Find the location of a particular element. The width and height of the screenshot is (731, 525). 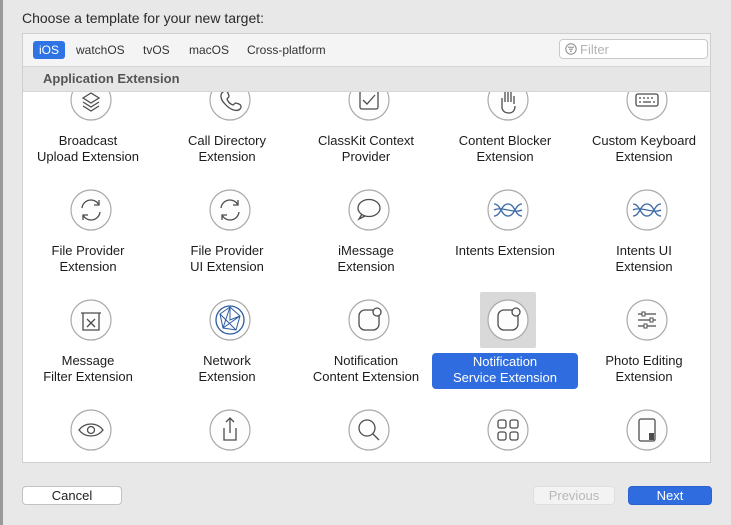

cancel-button: Cancel is located at coordinates (72, 495).